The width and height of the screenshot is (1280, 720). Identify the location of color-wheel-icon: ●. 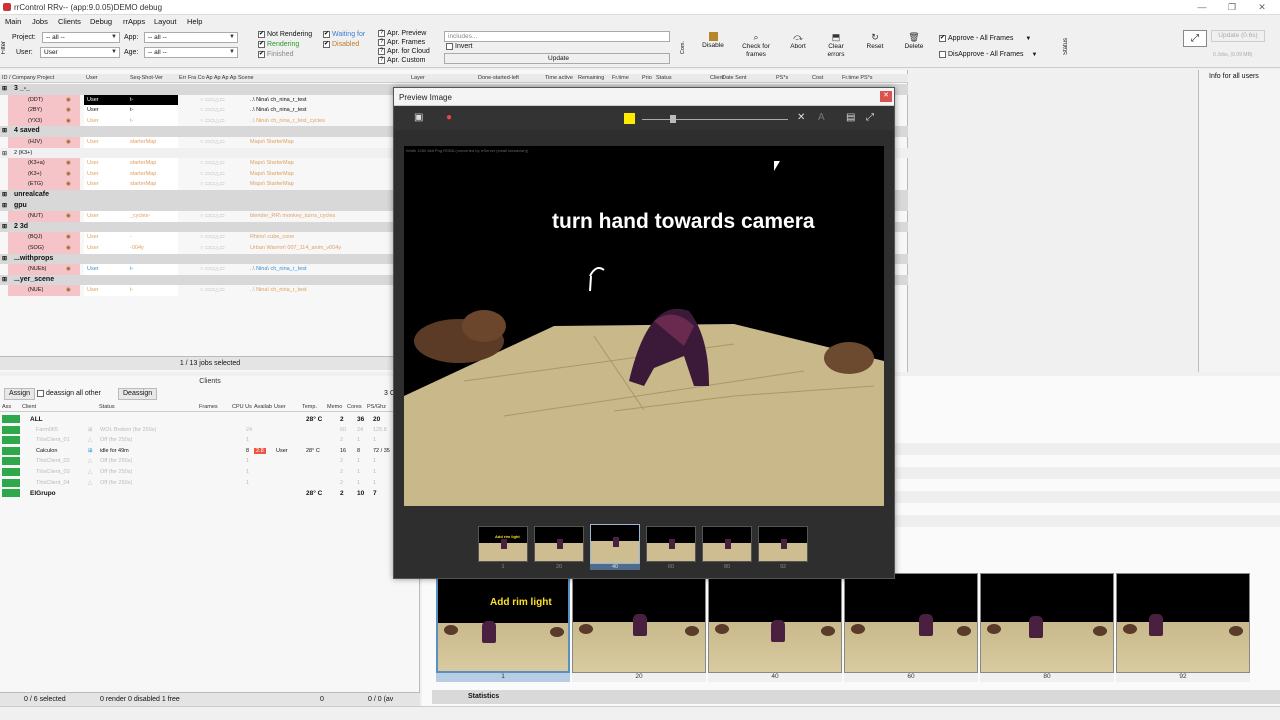
(449, 117).